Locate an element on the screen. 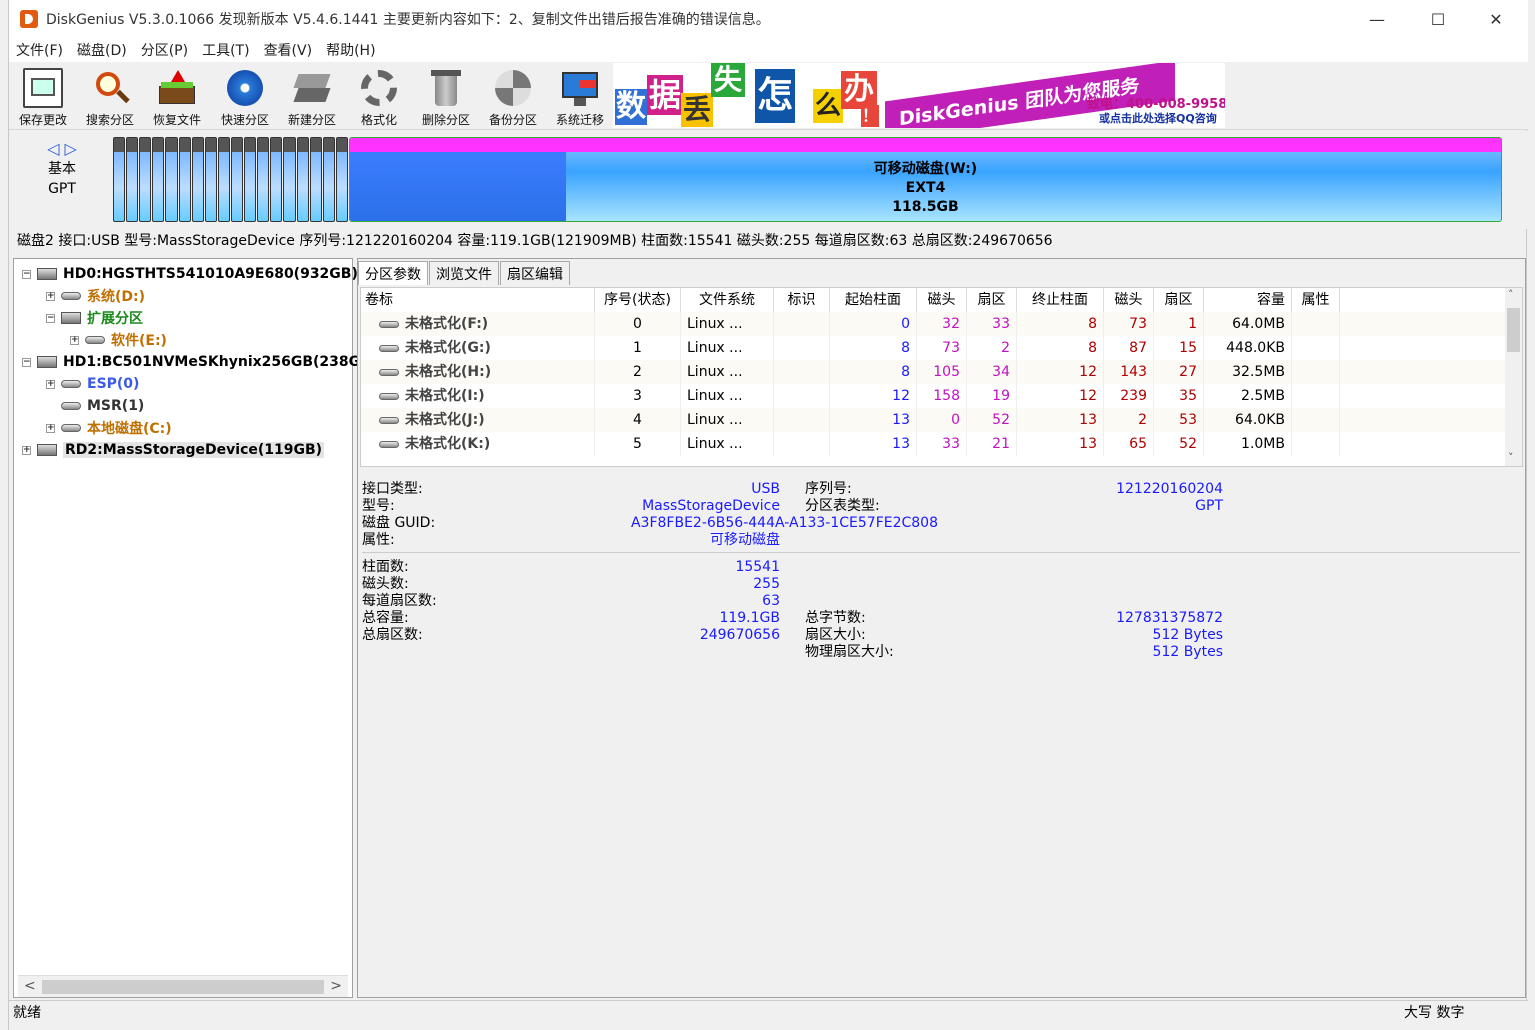  table-row: 未格式化(J:) 4 Linux ... 13 0 52 13 2 53 64.0KB is located at coordinates (934, 420).